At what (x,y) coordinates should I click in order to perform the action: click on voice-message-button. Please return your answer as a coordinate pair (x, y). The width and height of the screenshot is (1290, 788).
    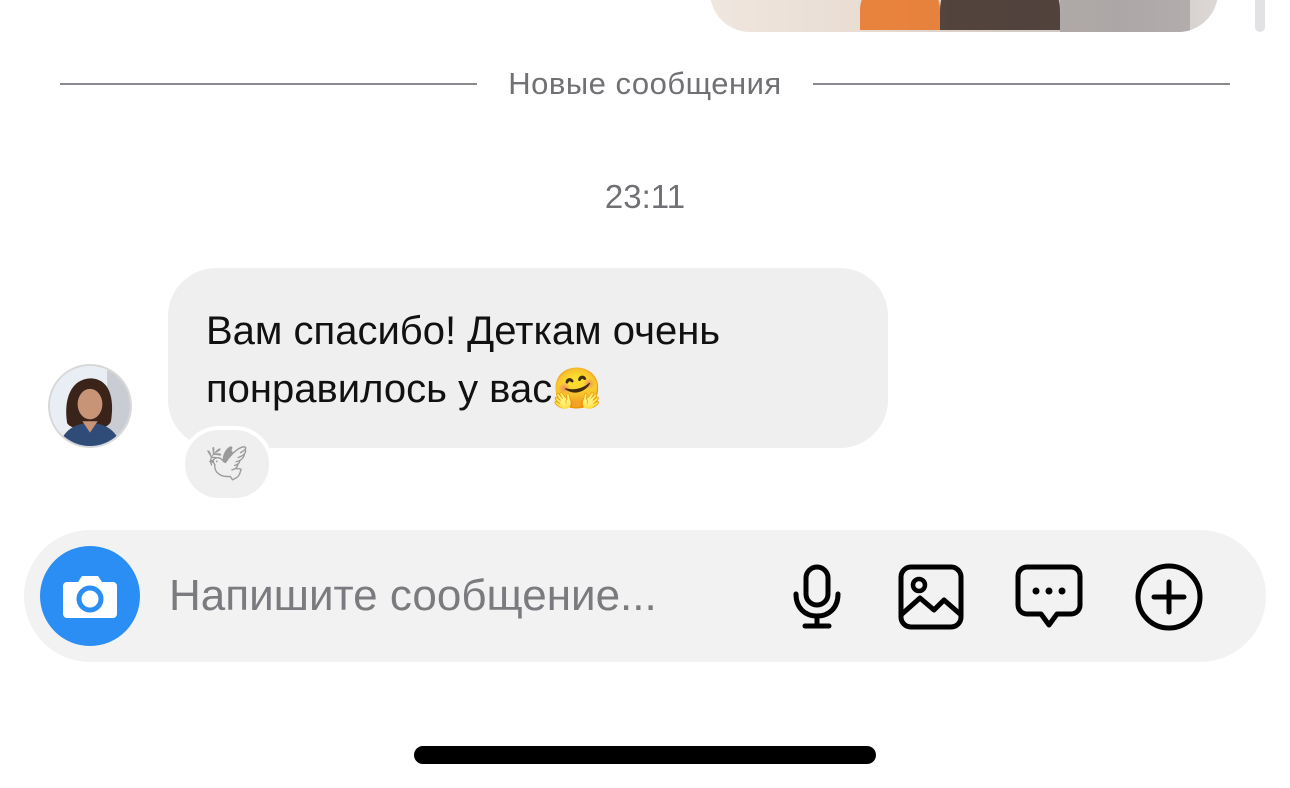
    Looking at the image, I should click on (817, 597).